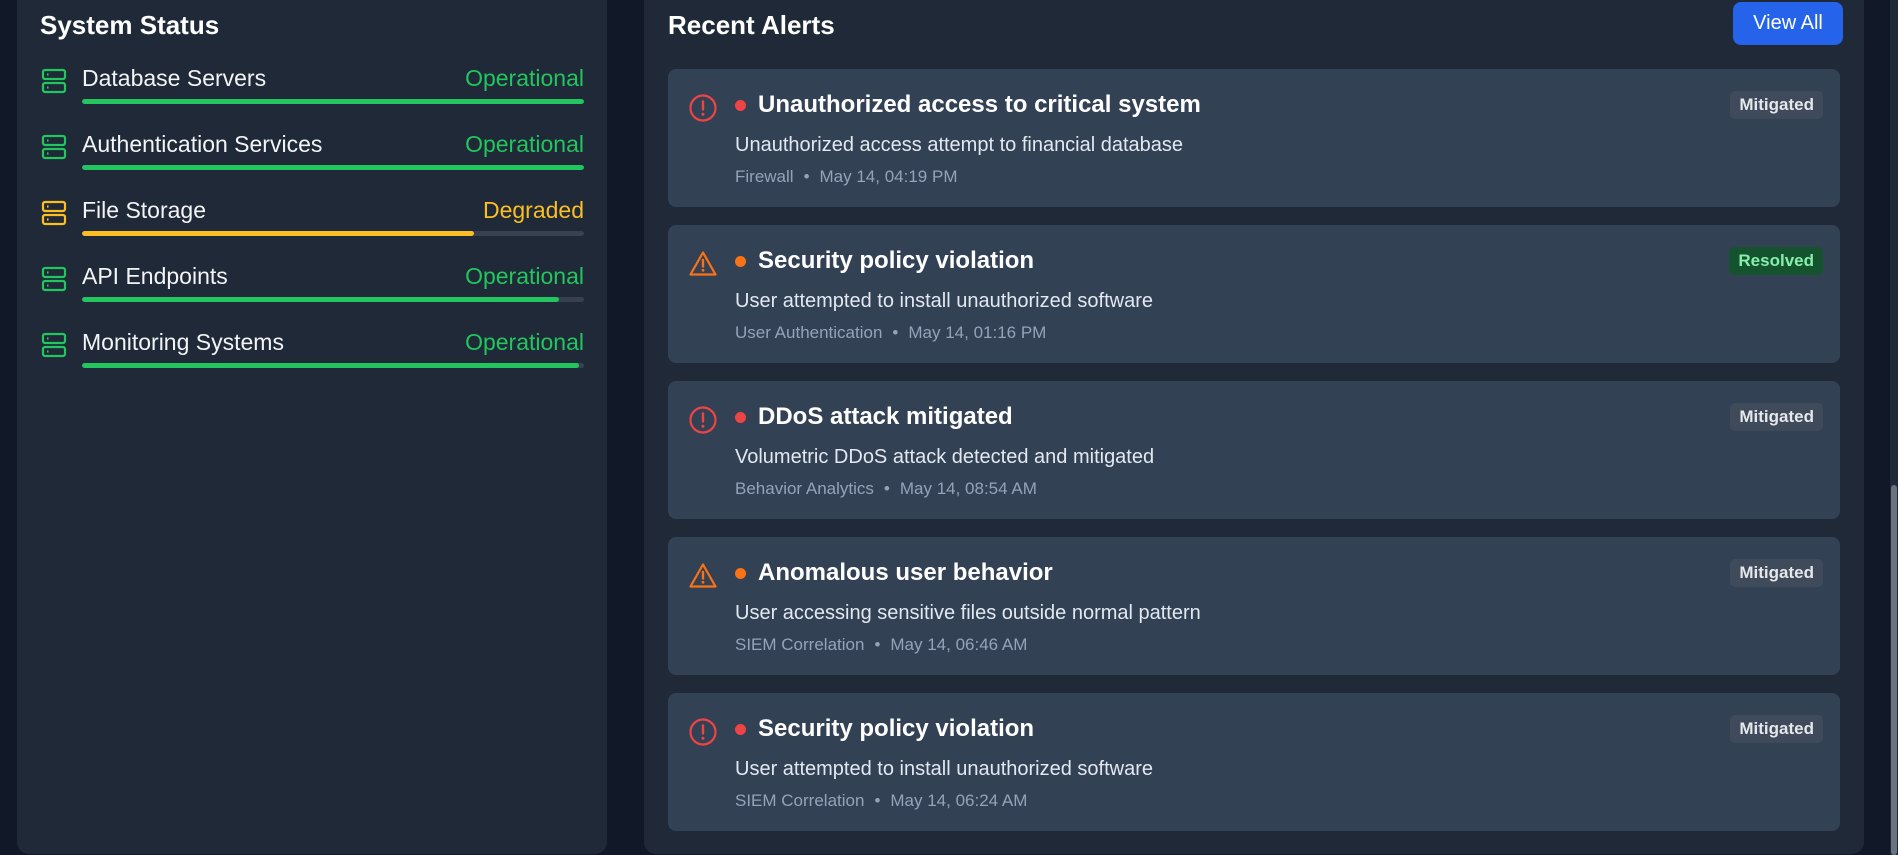  I want to click on scrollbar-thumb, so click(1894, 670).